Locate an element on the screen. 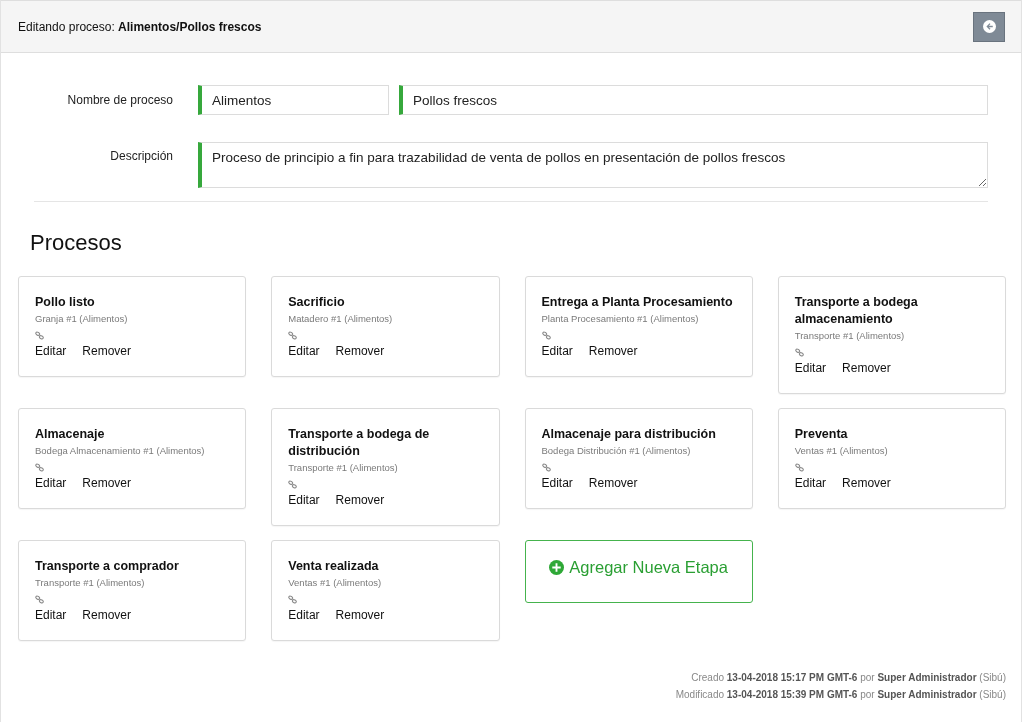 The image size is (1024, 722). stage-location: Granja #1 (Alimentos) is located at coordinates (82, 319).